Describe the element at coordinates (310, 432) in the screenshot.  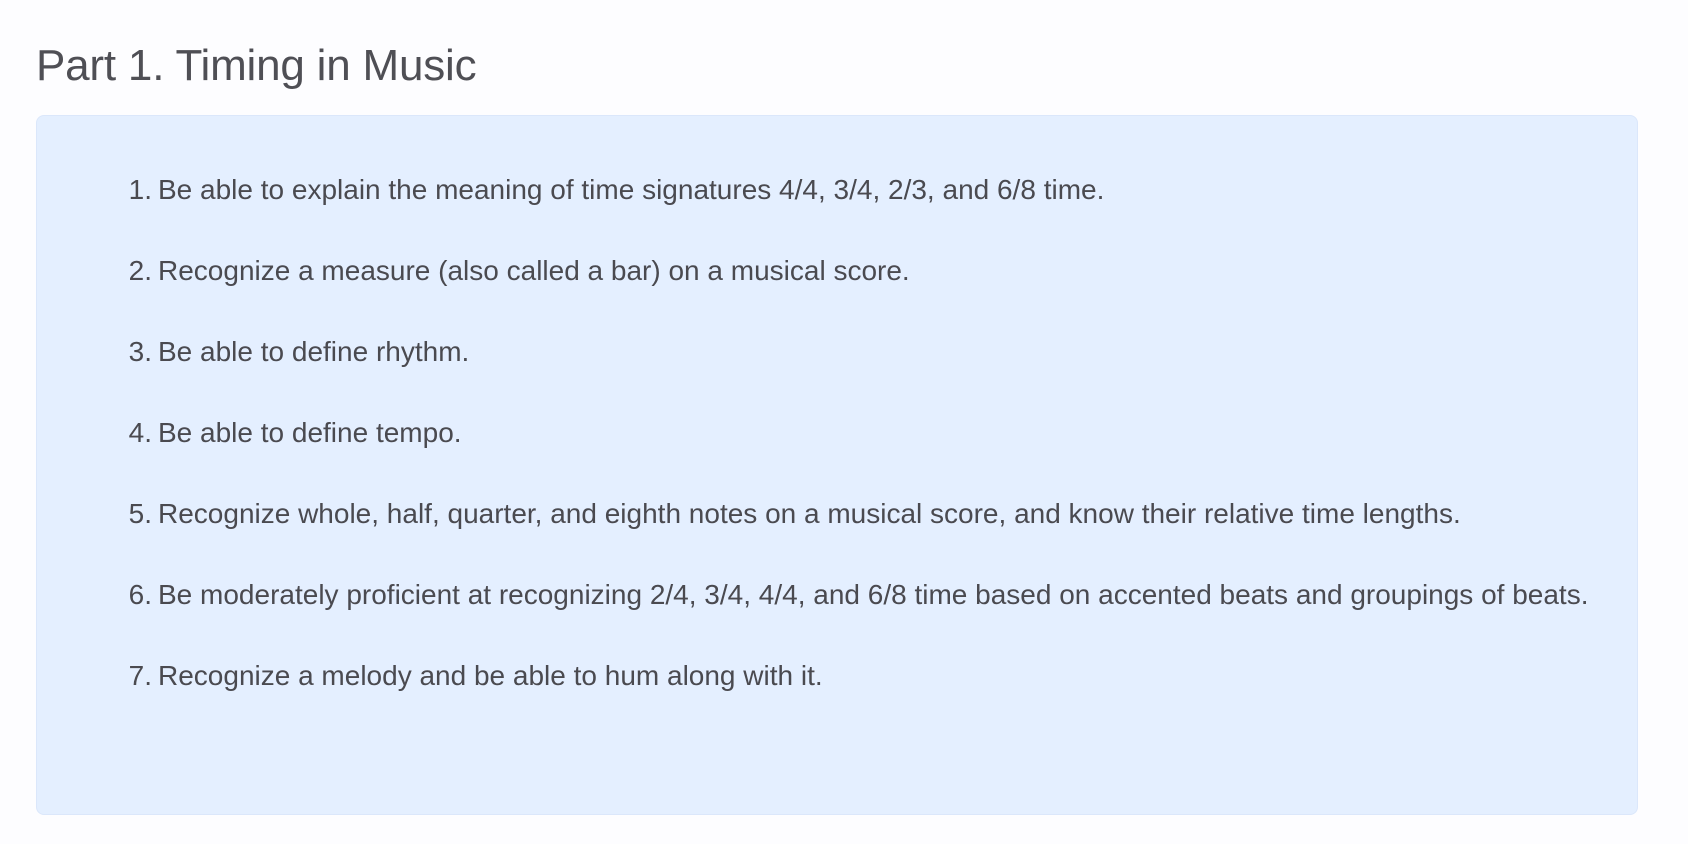
I see `list-item-text: Be able to define tempo.` at that location.